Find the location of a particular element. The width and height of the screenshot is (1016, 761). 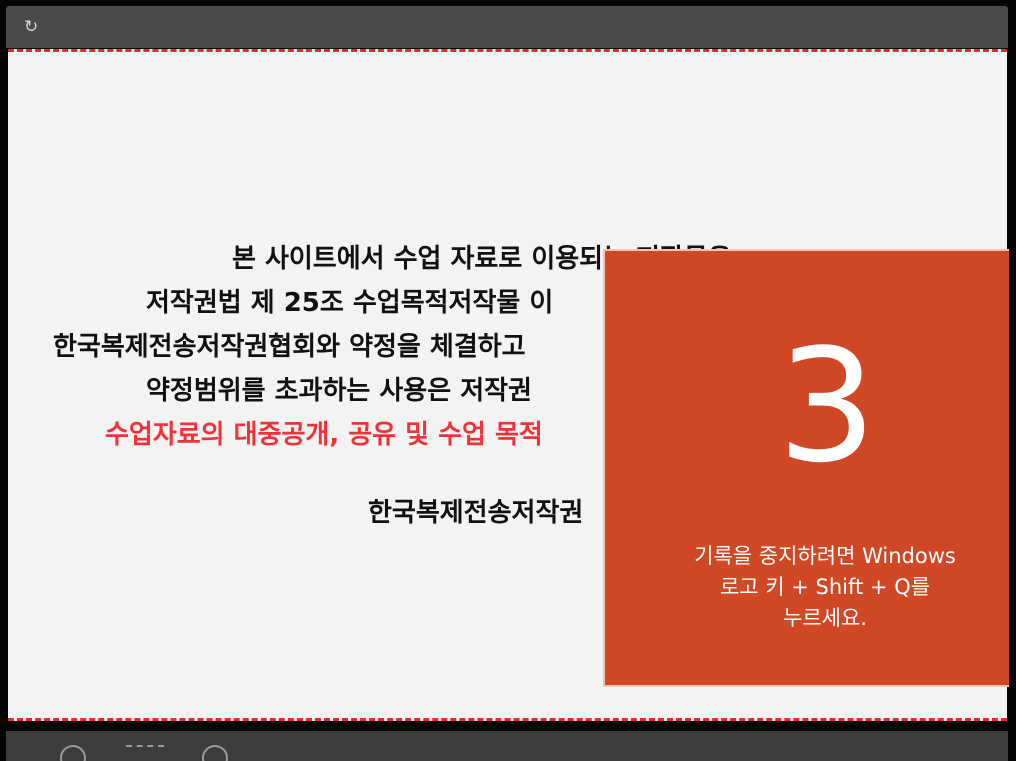

refresh-icon: ↻ is located at coordinates (31, 27).